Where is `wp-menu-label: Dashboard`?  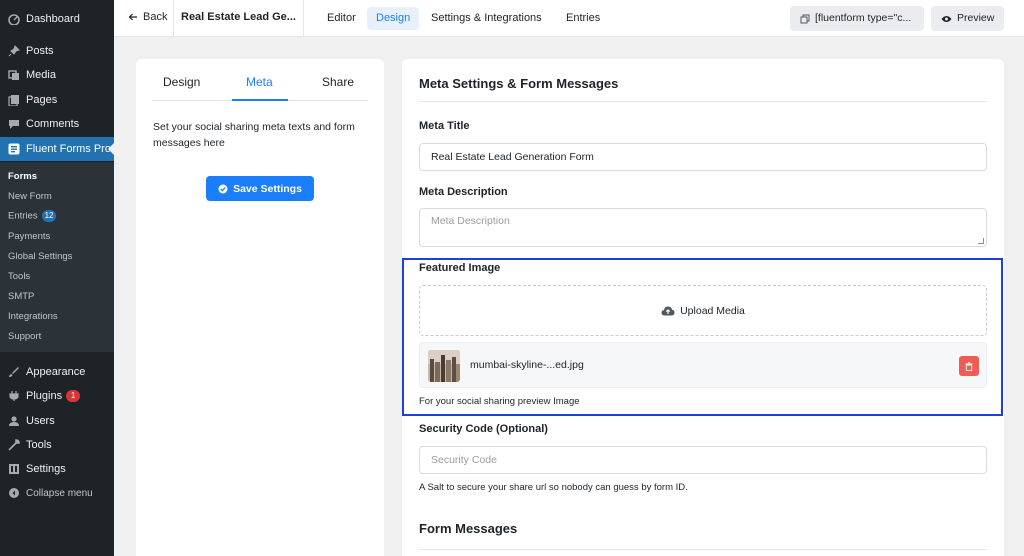
wp-menu-label: Dashboard is located at coordinates (53, 19).